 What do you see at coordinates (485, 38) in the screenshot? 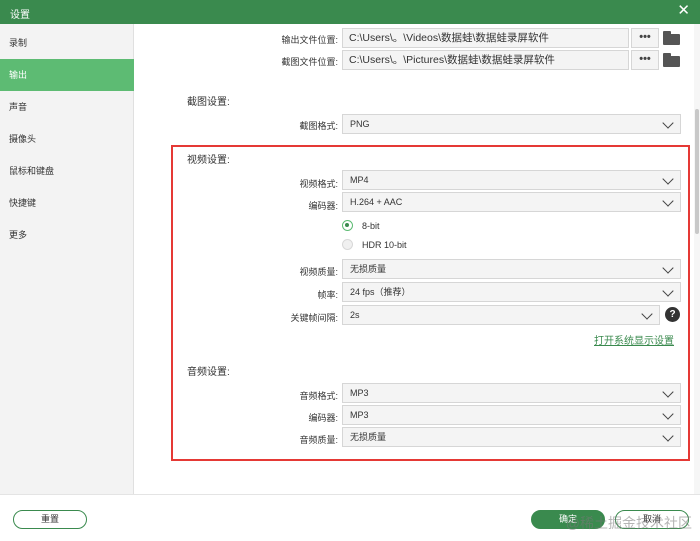
I see `output-folder-field: C:\Users\。\Videos\数据蛙\数据蛙录屏软件` at bounding box center [485, 38].